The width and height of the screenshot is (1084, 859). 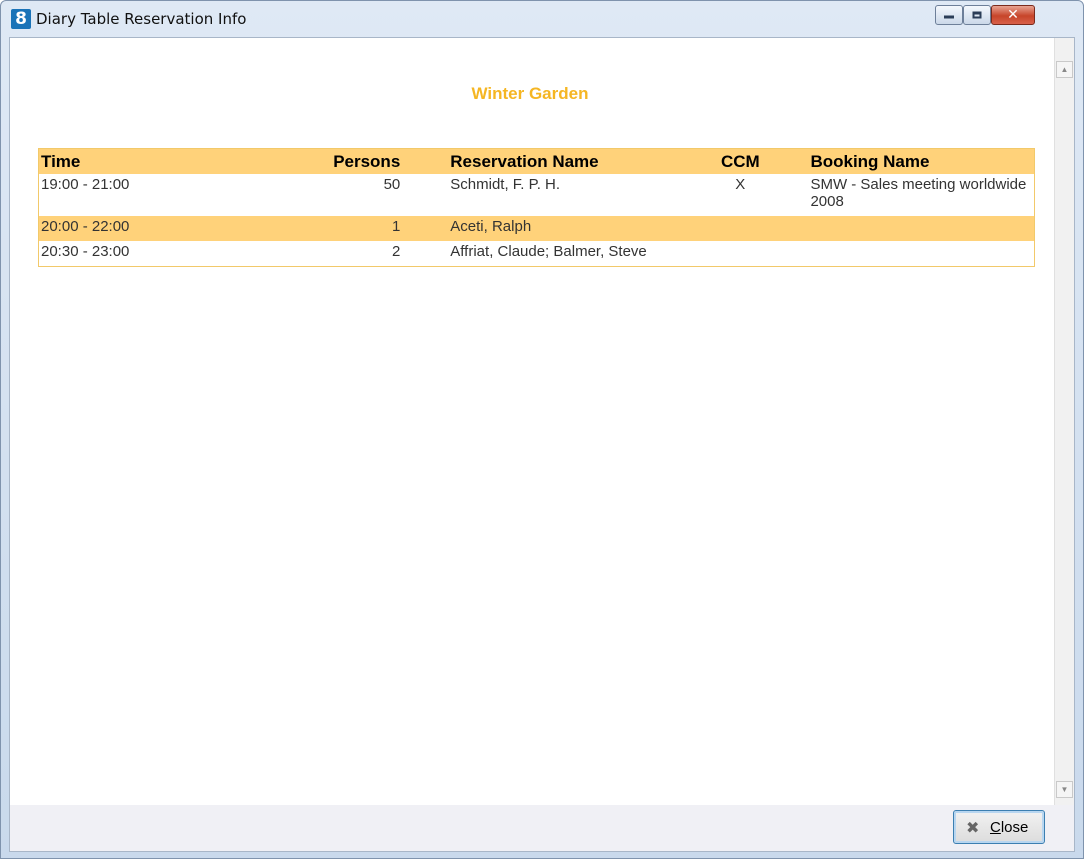 I want to click on title-bar: 8 Diary Table Reservation Info ✕, so click(x=542, y=19).